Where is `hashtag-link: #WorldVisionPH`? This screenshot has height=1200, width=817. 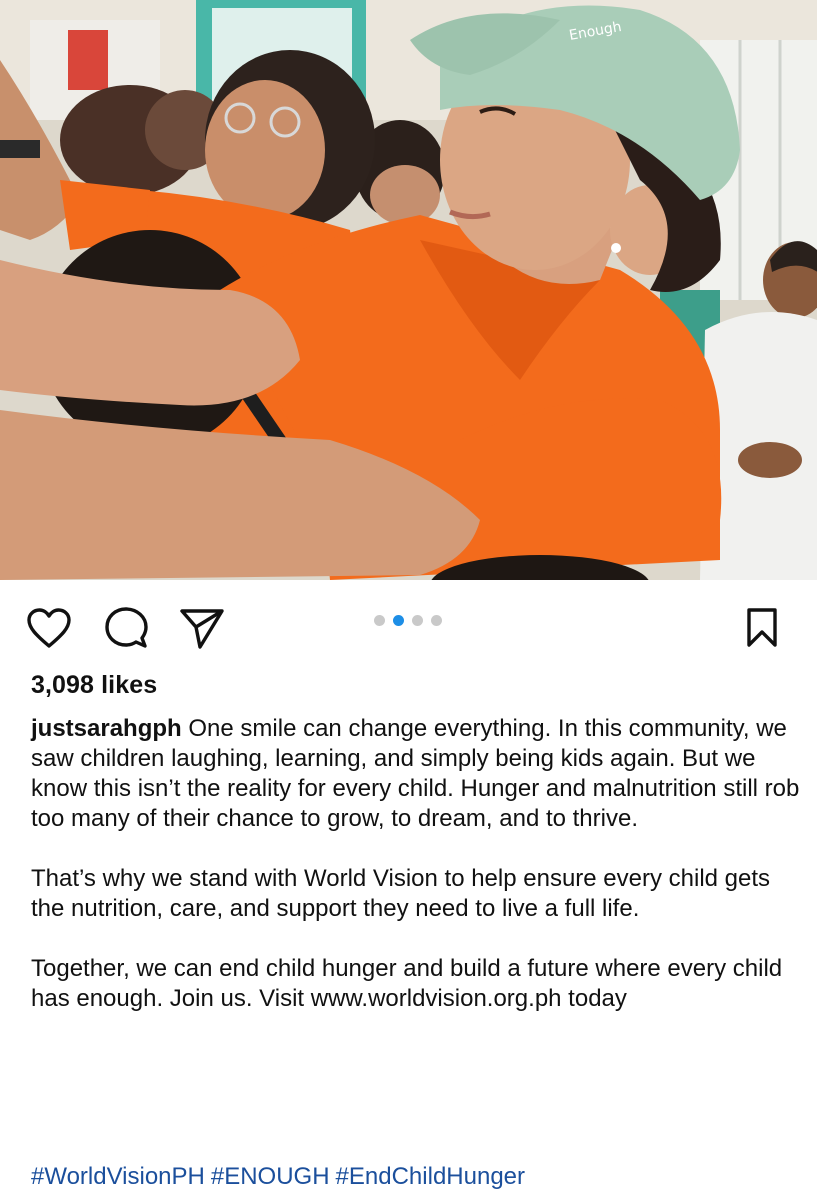 hashtag-link: #WorldVisionPH is located at coordinates (118, 1176).